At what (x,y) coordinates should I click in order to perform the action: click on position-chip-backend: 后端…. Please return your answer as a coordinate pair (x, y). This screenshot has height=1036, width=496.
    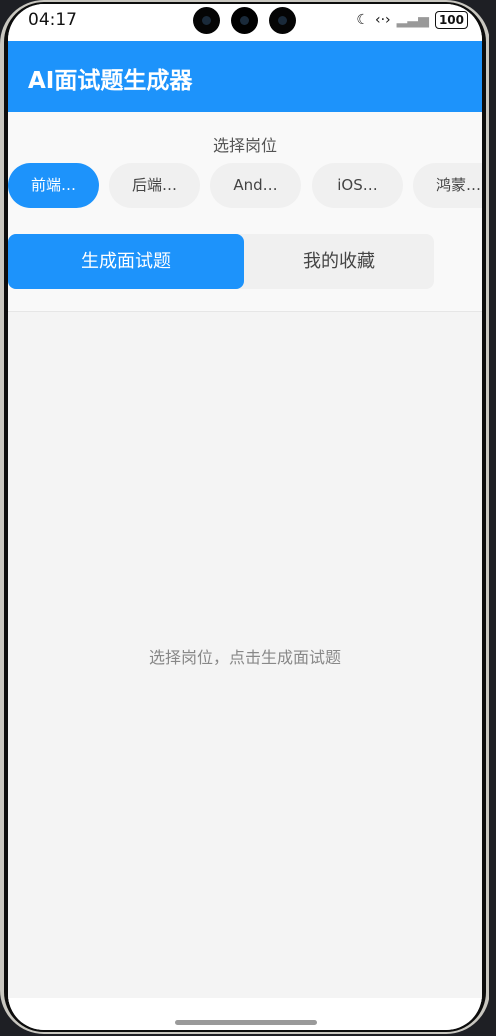
    Looking at the image, I should click on (154, 185).